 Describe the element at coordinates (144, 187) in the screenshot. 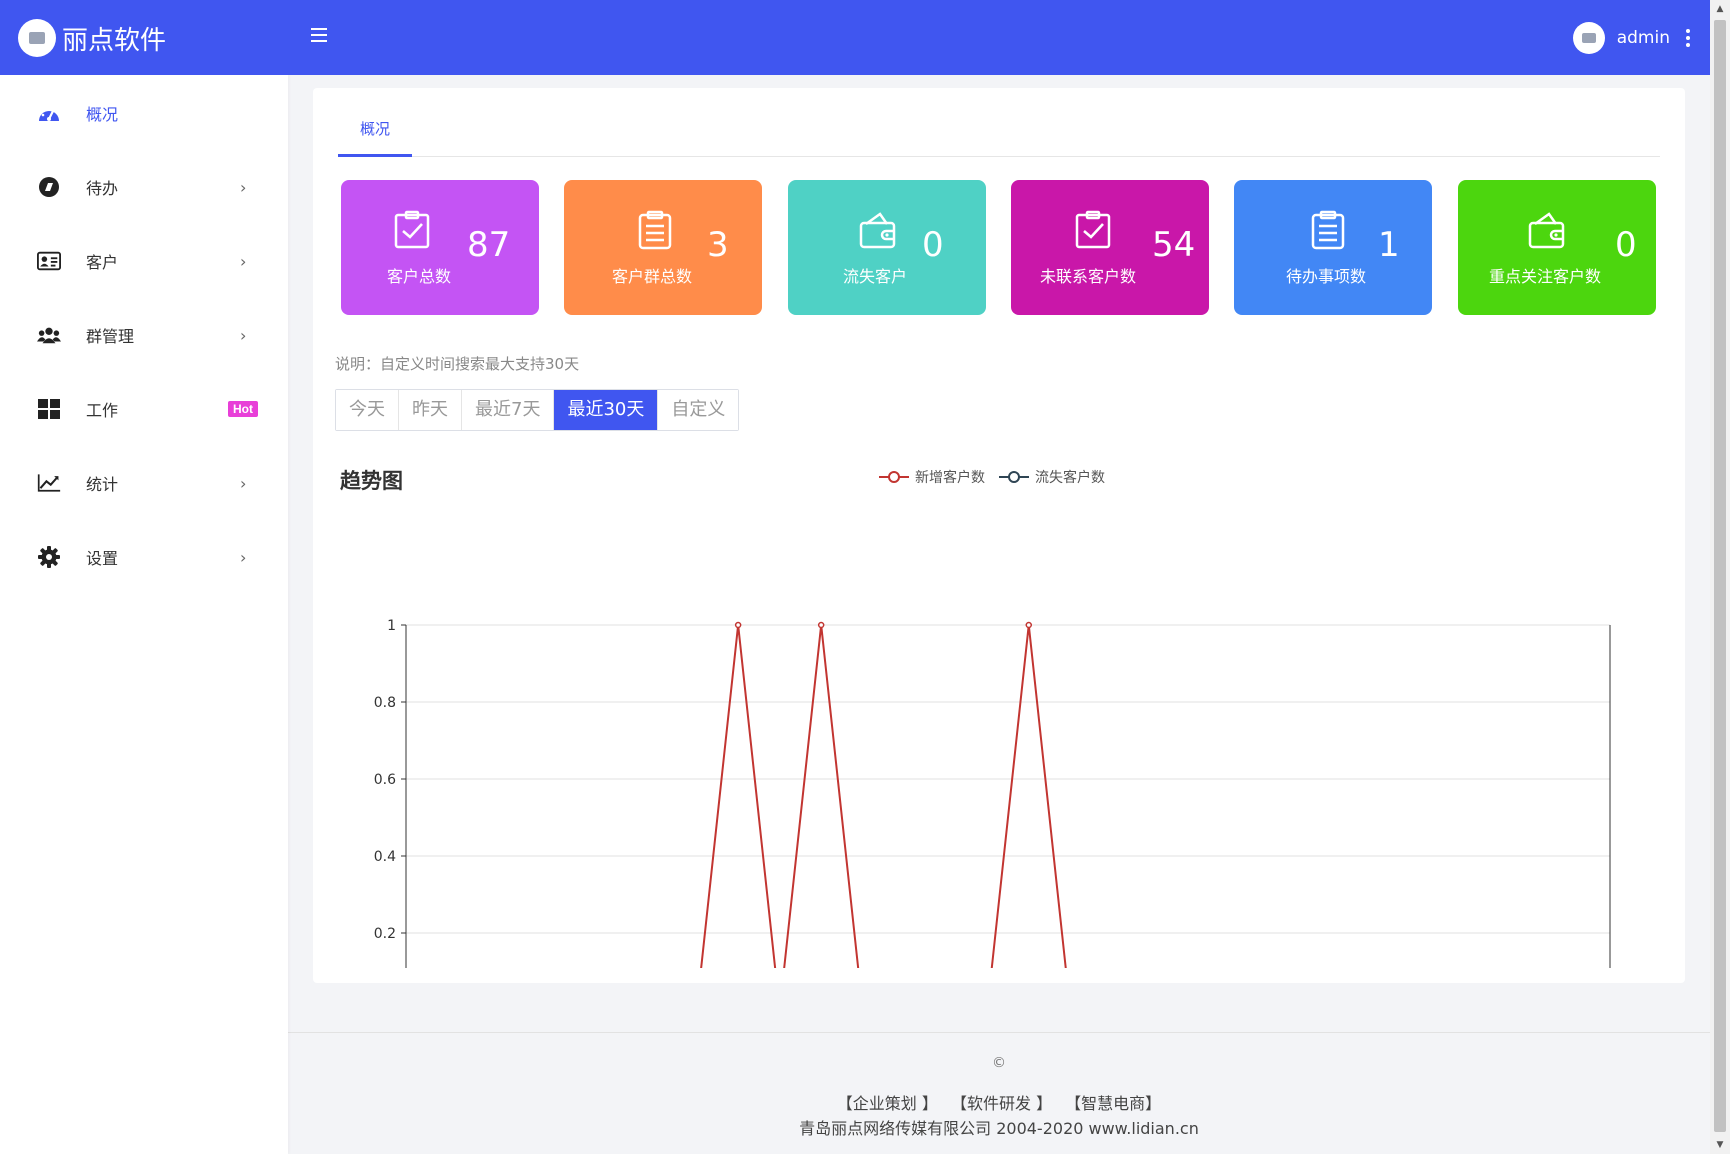

I see `sidebar-item-todo: 待办 ›` at that location.